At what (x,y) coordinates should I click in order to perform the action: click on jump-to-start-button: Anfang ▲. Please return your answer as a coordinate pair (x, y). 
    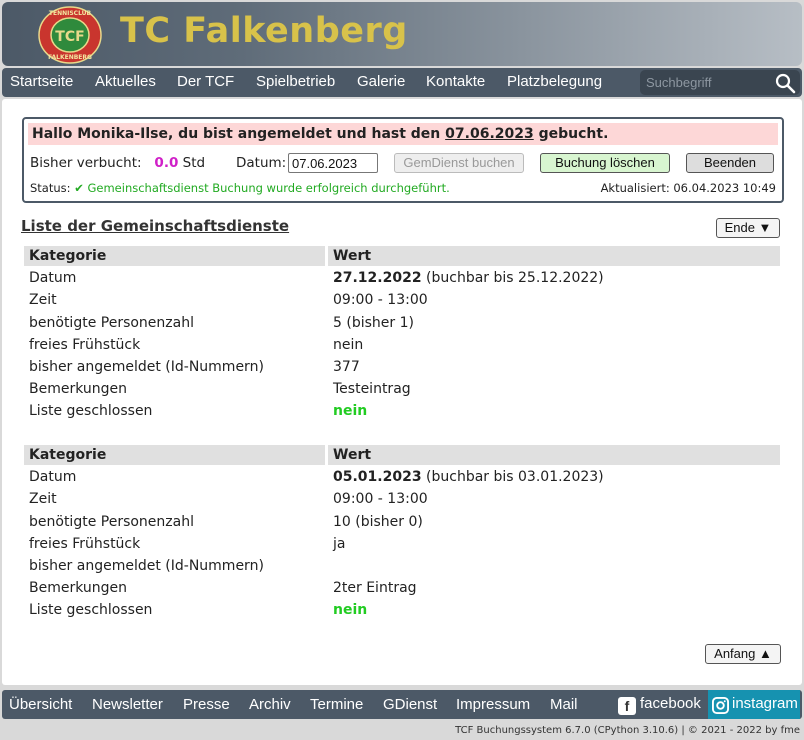
    Looking at the image, I should click on (743, 654).